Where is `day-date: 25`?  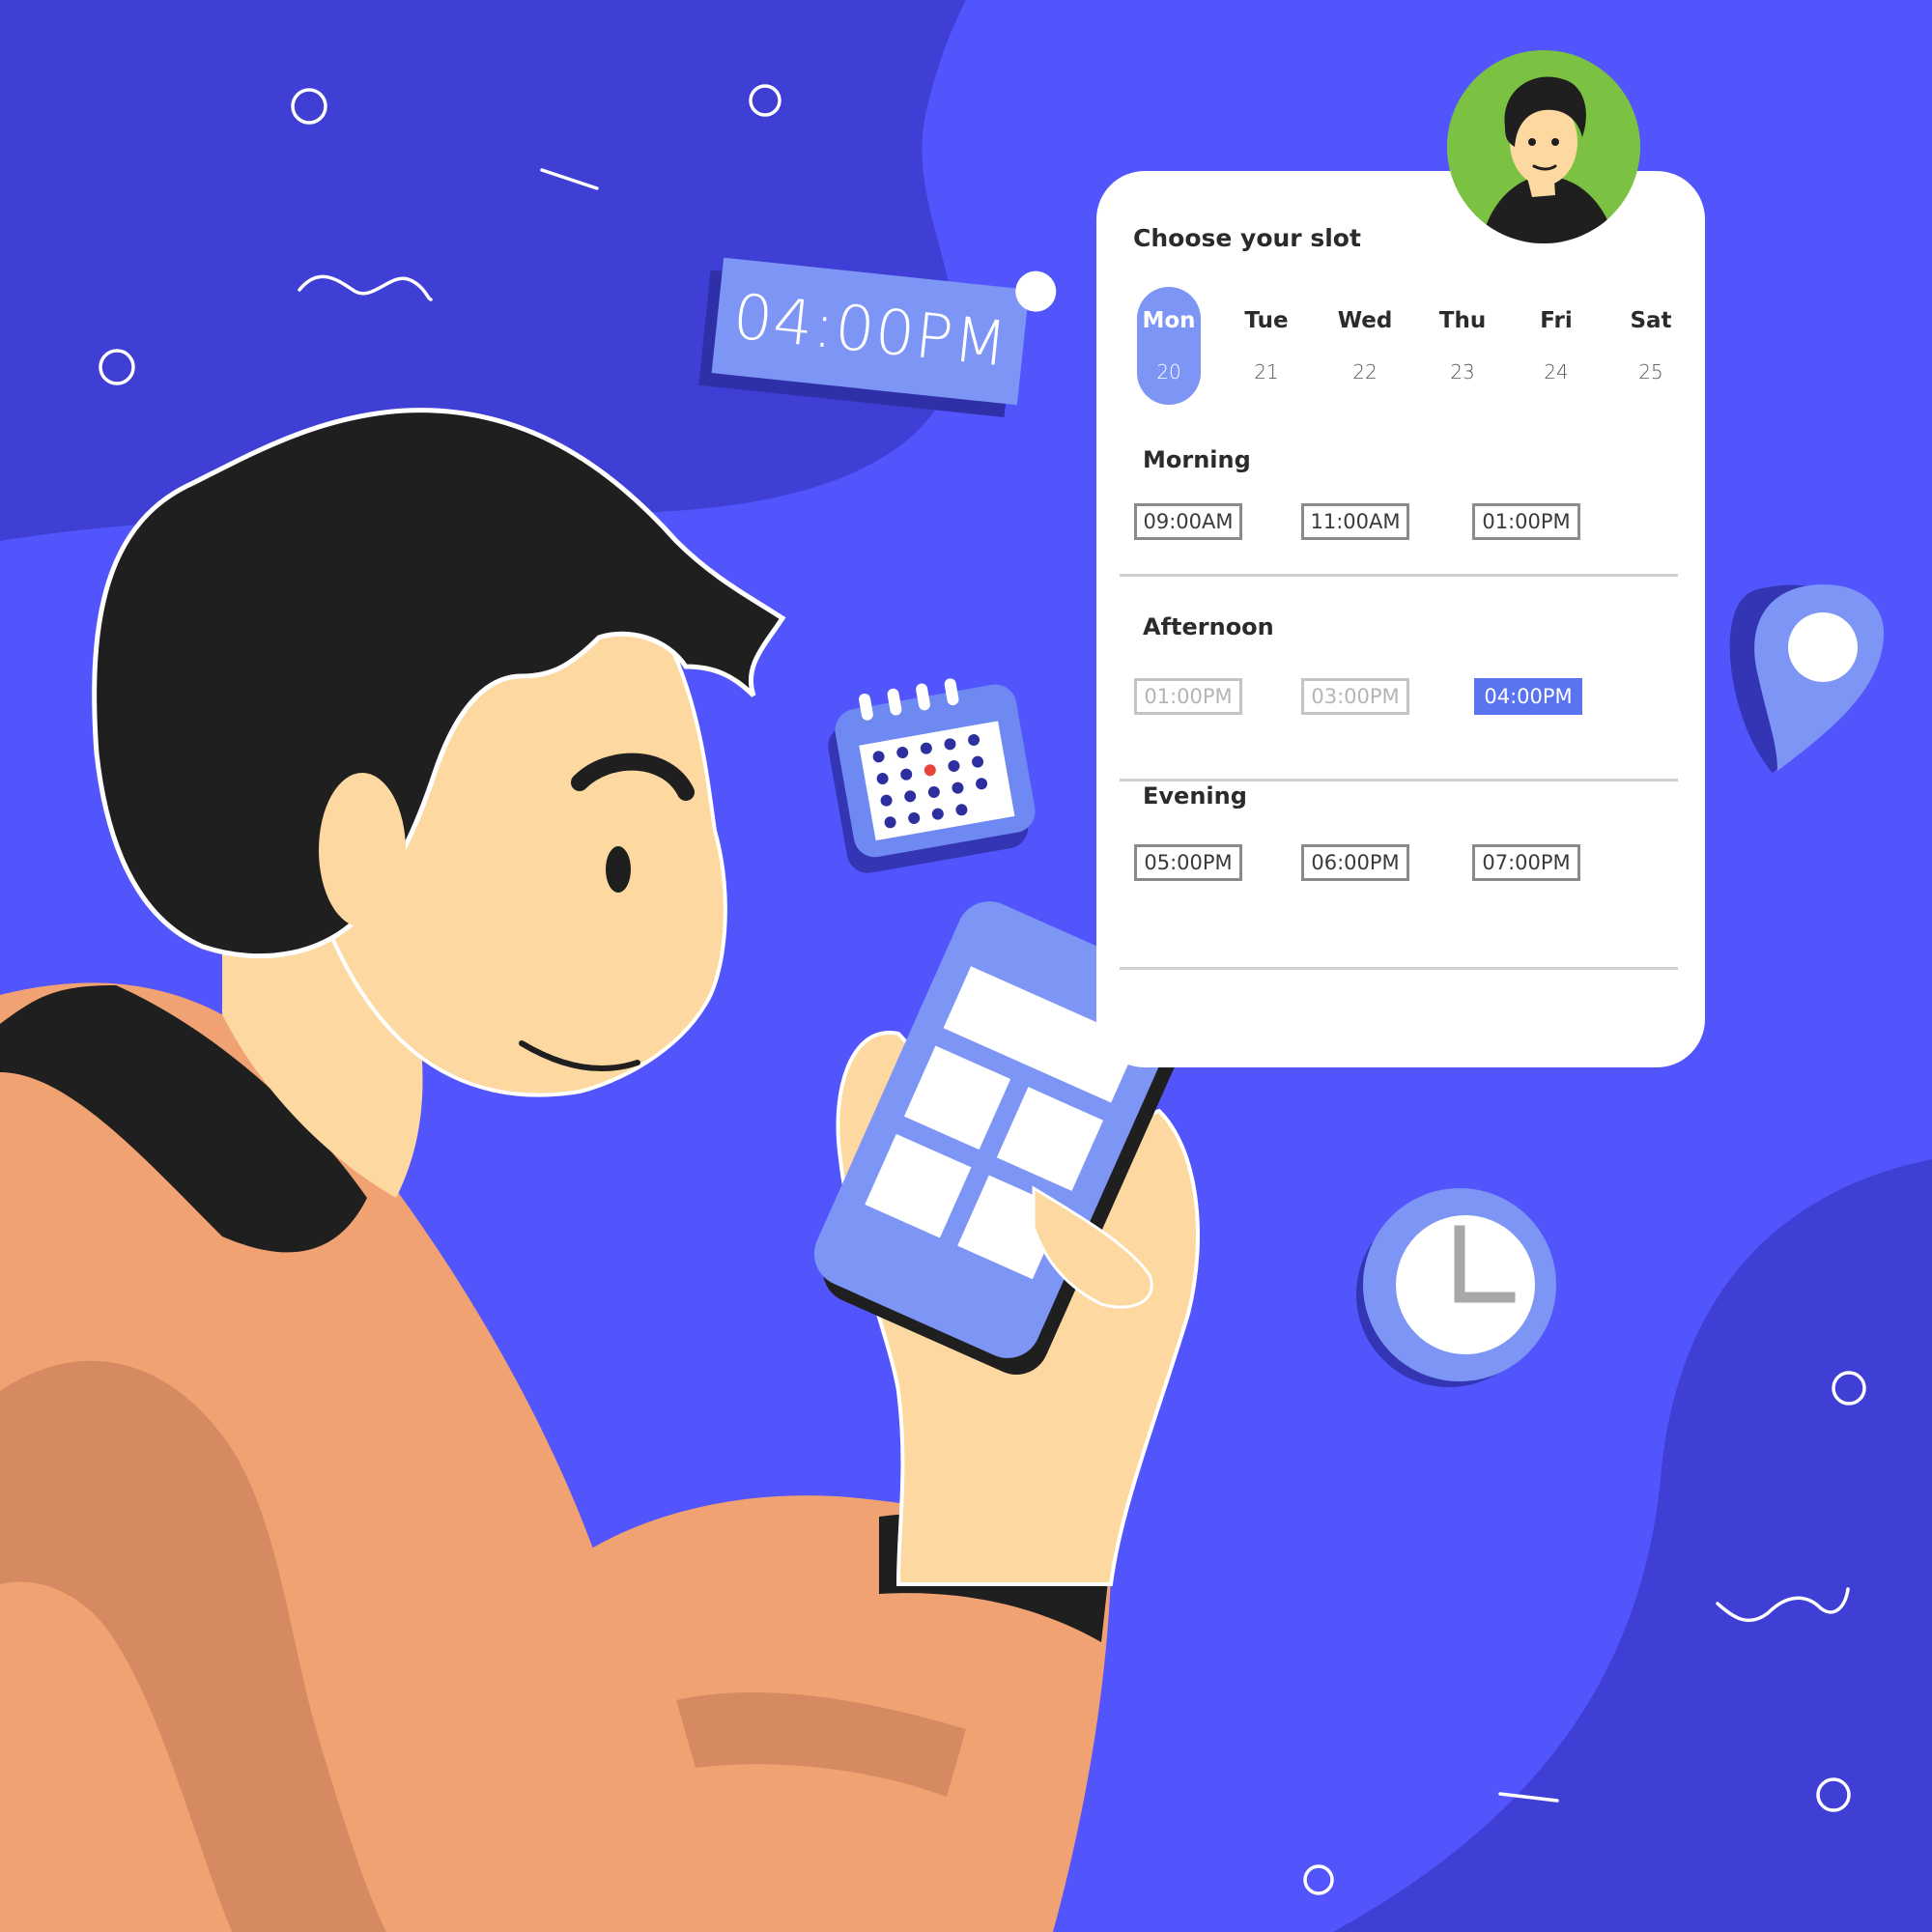
day-date: 25 is located at coordinates (1650, 372).